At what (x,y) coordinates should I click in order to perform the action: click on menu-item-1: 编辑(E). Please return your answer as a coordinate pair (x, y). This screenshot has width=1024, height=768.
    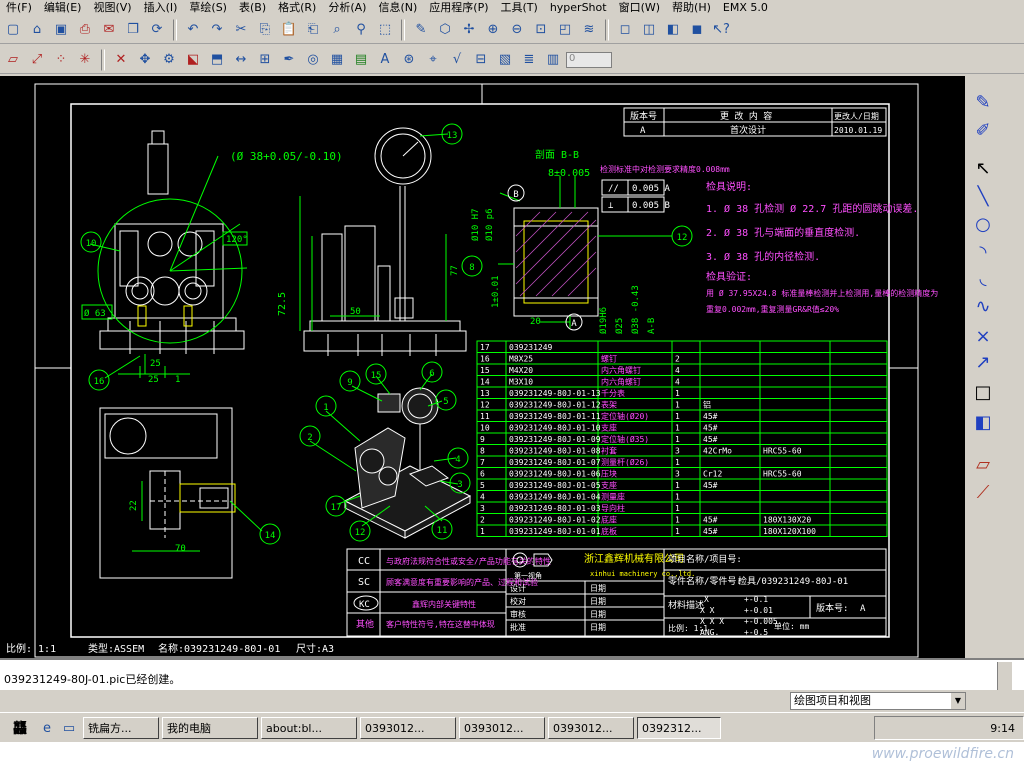
    Looking at the image, I should click on (63, 7).